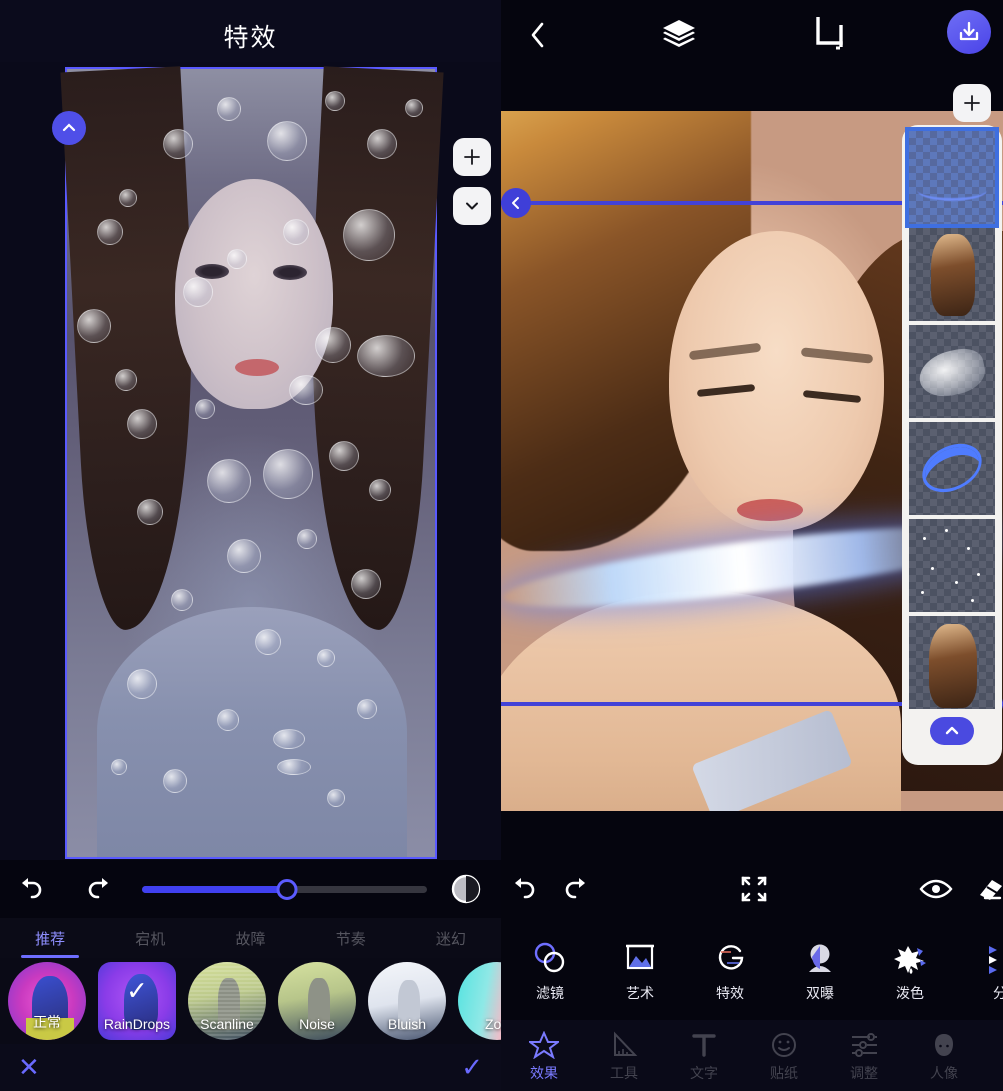  Describe the element at coordinates (550, 958) in the screenshot. I see `filter-icon` at that location.